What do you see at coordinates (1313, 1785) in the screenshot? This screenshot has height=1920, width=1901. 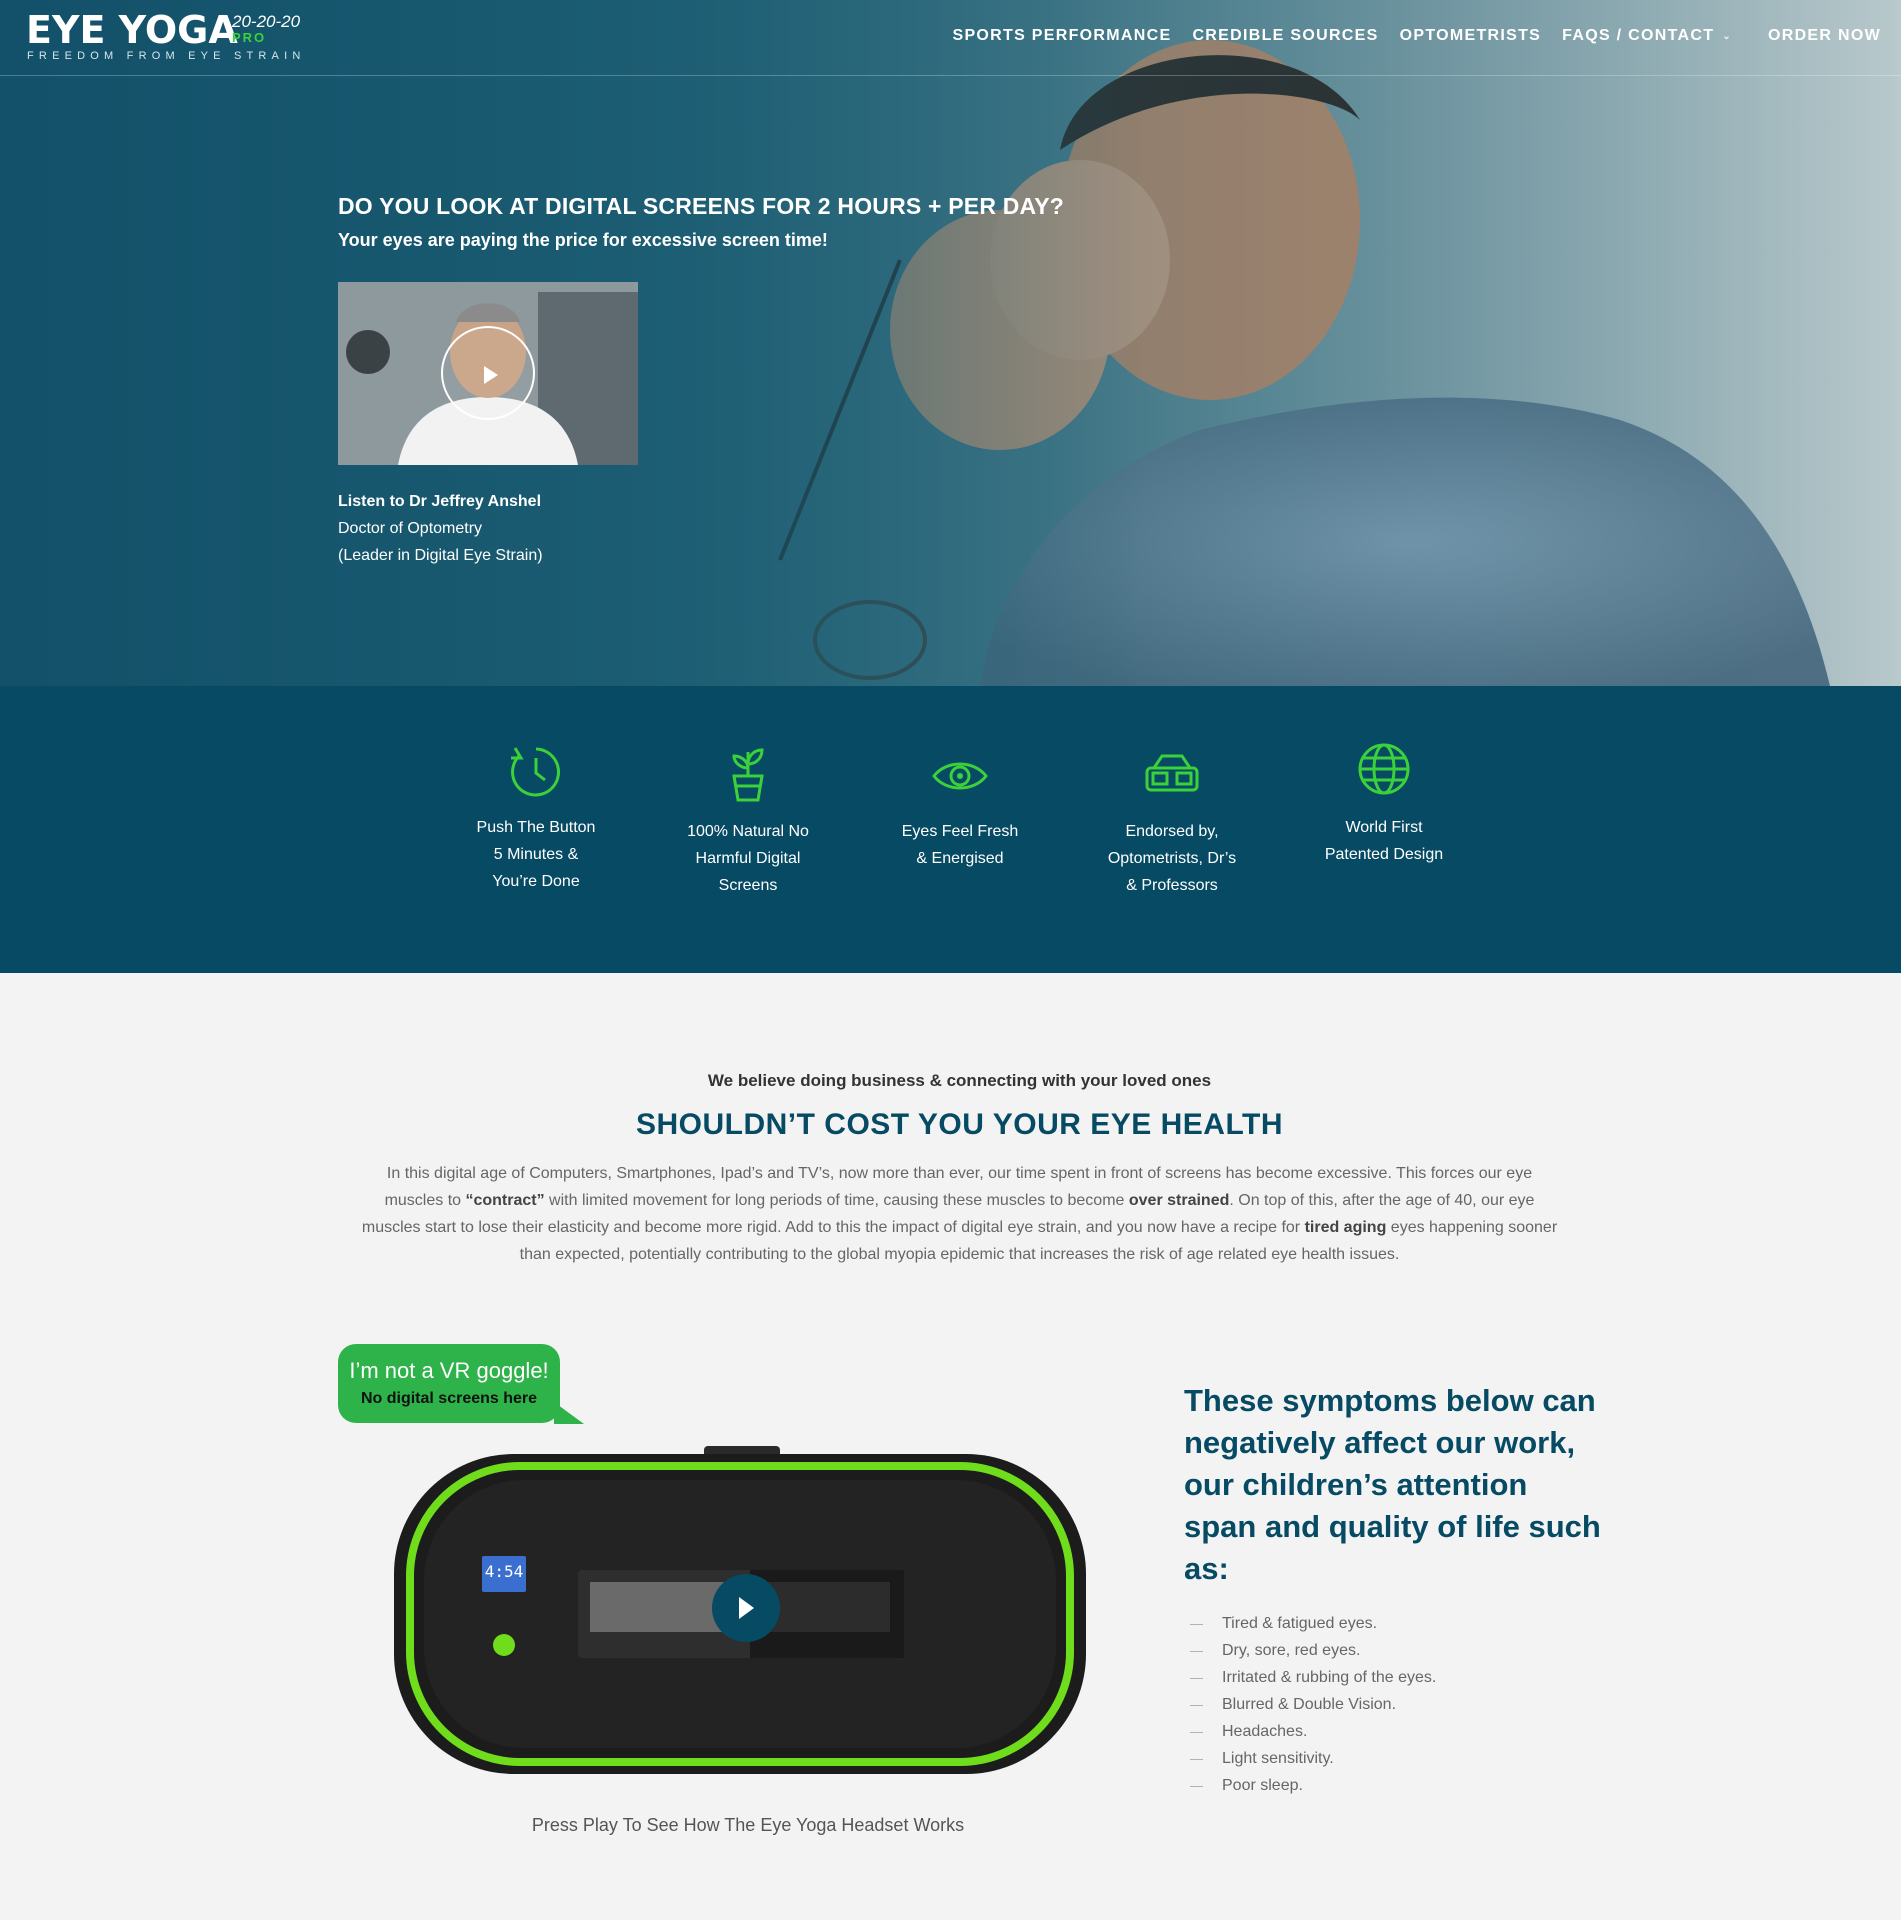 I see `list-item: Poor sleep.` at bounding box center [1313, 1785].